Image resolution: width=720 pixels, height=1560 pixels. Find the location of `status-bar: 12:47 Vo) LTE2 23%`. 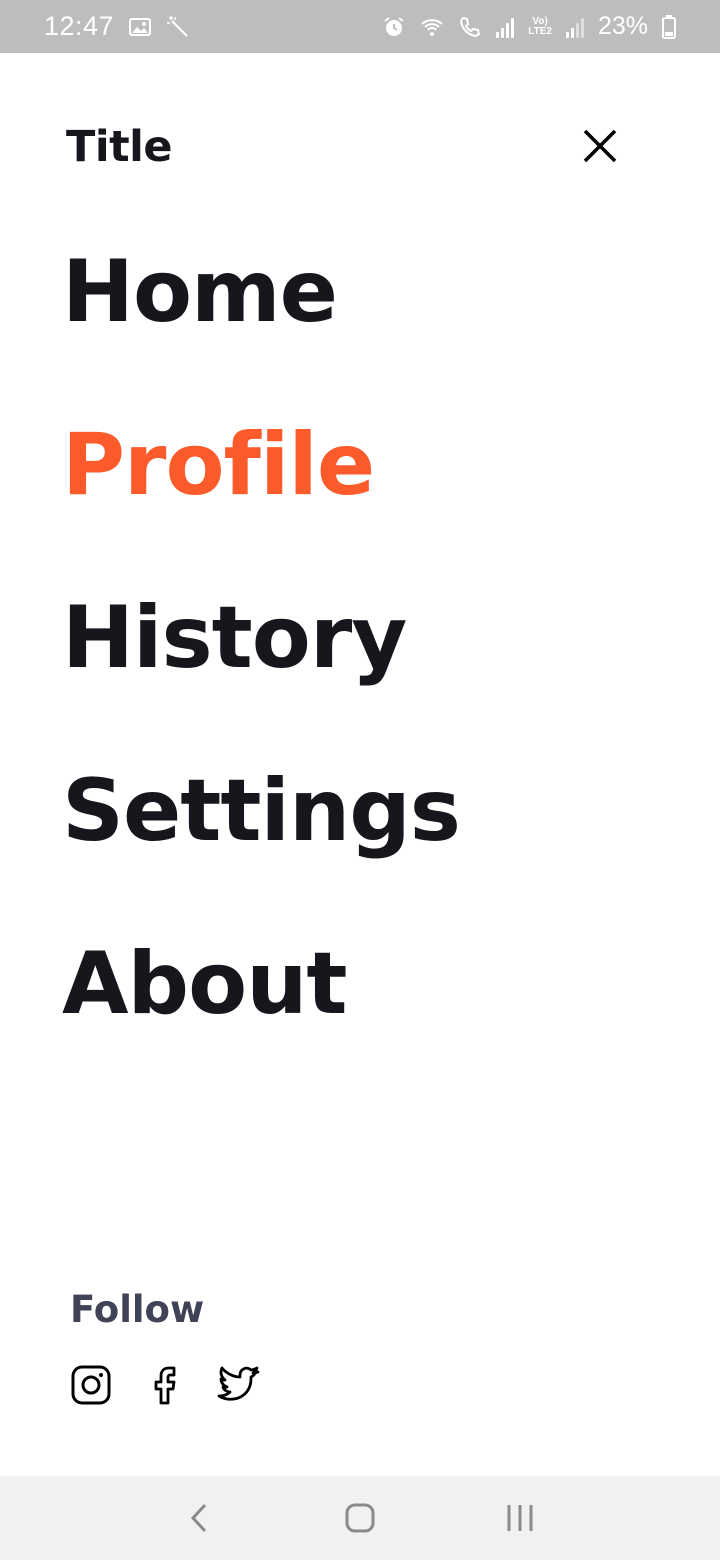

status-bar: 12:47 Vo) LTE2 23% is located at coordinates (360, 26).